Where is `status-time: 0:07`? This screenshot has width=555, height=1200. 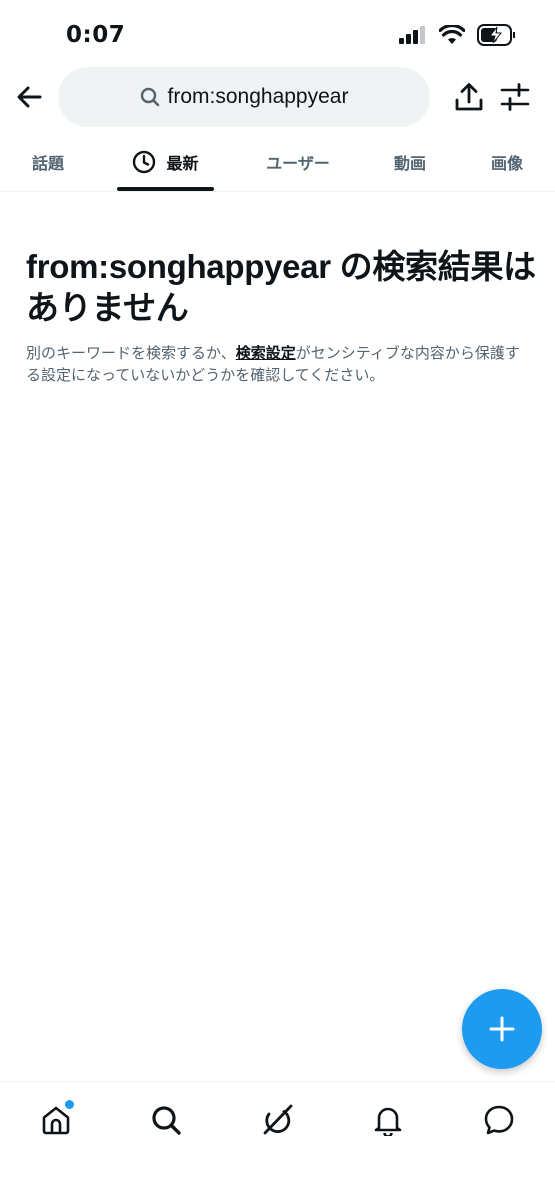 status-time: 0:07 is located at coordinates (96, 35).